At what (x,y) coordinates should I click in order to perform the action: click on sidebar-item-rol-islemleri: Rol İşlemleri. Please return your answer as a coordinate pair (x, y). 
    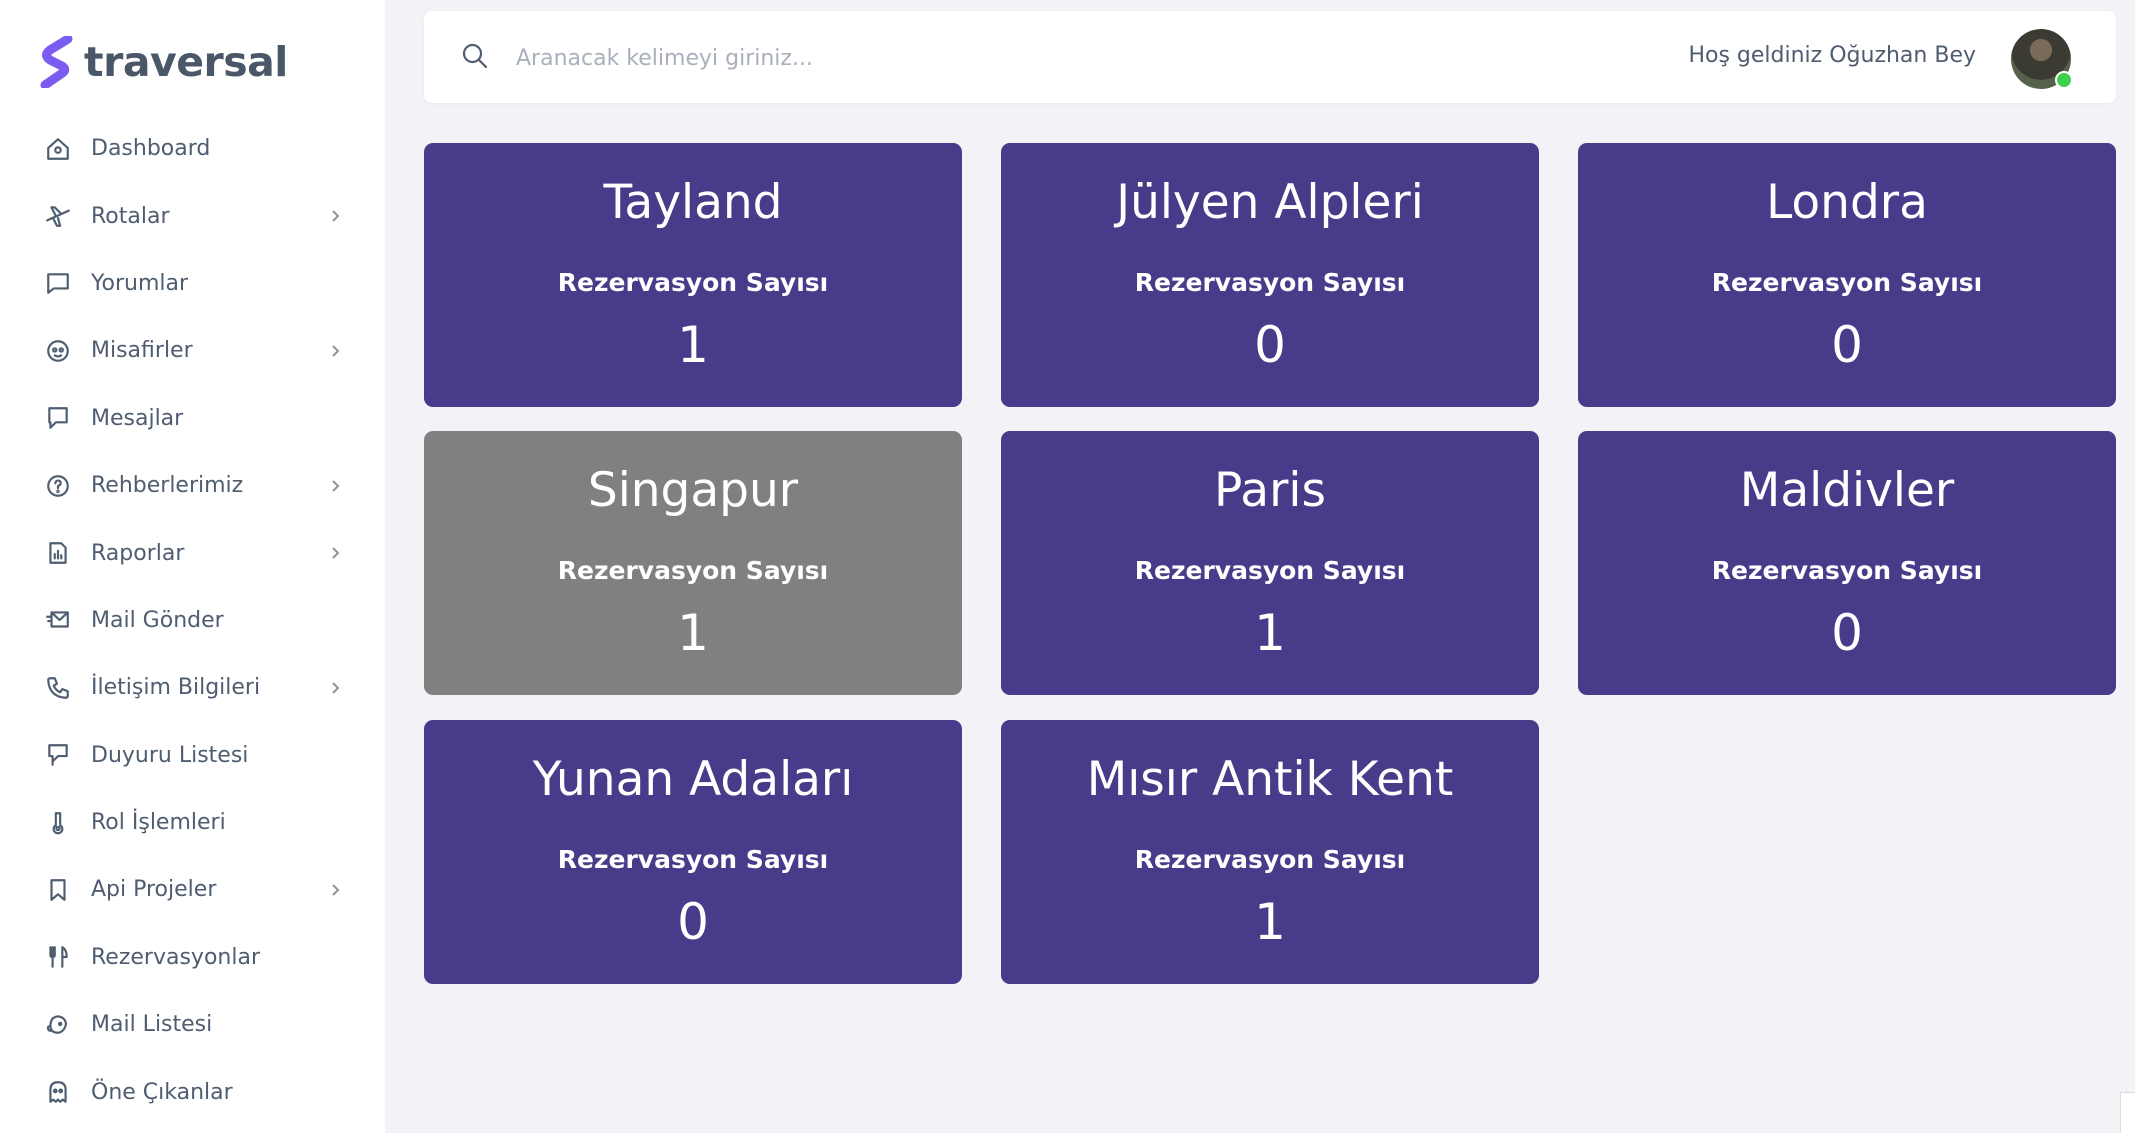
    Looking at the image, I should click on (192, 822).